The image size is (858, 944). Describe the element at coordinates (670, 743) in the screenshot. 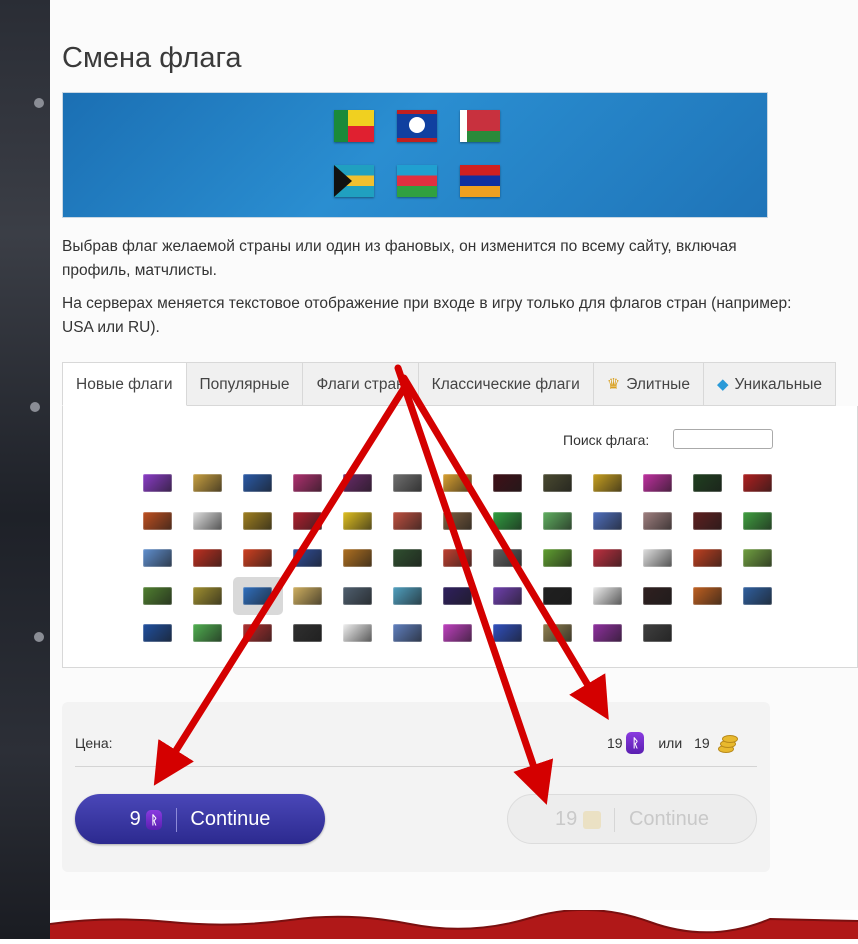

I see `price-or: или` at that location.